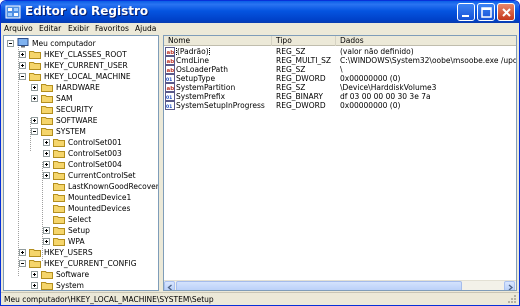 The image size is (520, 306). I want to click on tree-item-config-system: System, so click(79, 285).